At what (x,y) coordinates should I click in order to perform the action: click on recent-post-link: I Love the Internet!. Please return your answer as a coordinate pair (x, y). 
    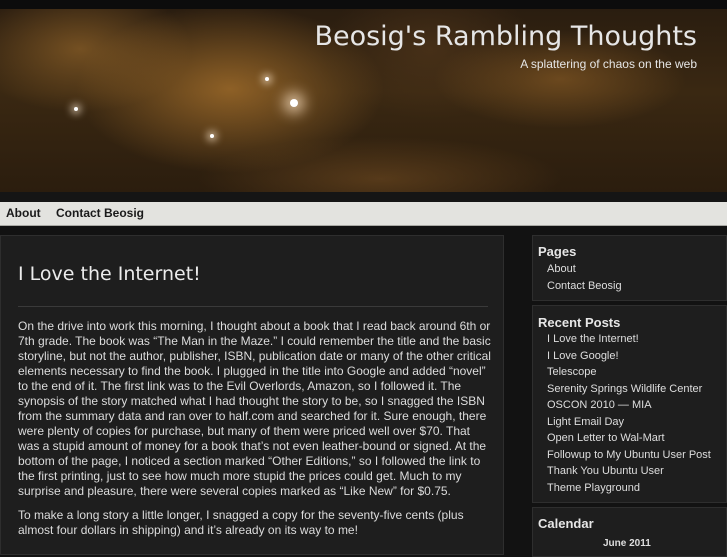
    Looking at the image, I should click on (629, 339).